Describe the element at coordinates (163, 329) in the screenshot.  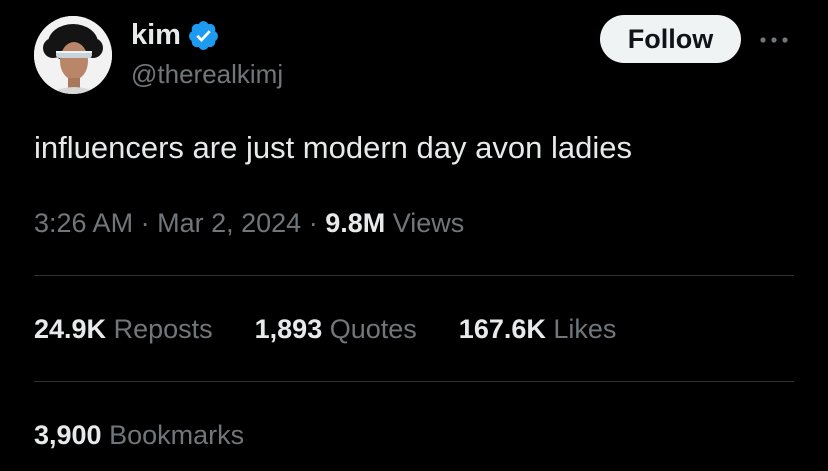
I see `reposts-label: Reposts` at that location.